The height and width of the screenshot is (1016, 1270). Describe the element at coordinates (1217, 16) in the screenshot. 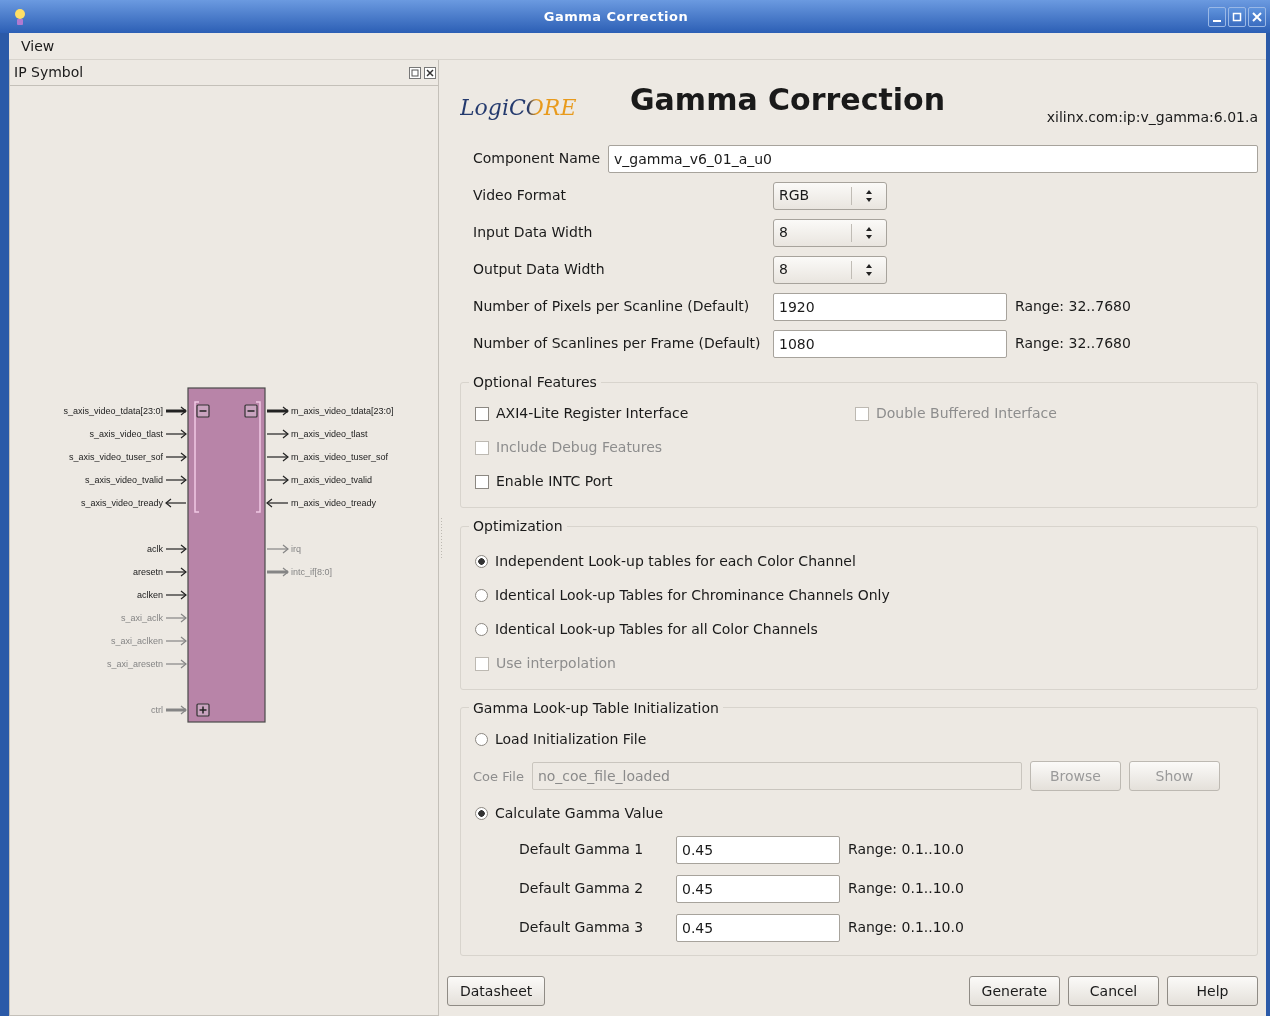

I see `minimize-button` at that location.